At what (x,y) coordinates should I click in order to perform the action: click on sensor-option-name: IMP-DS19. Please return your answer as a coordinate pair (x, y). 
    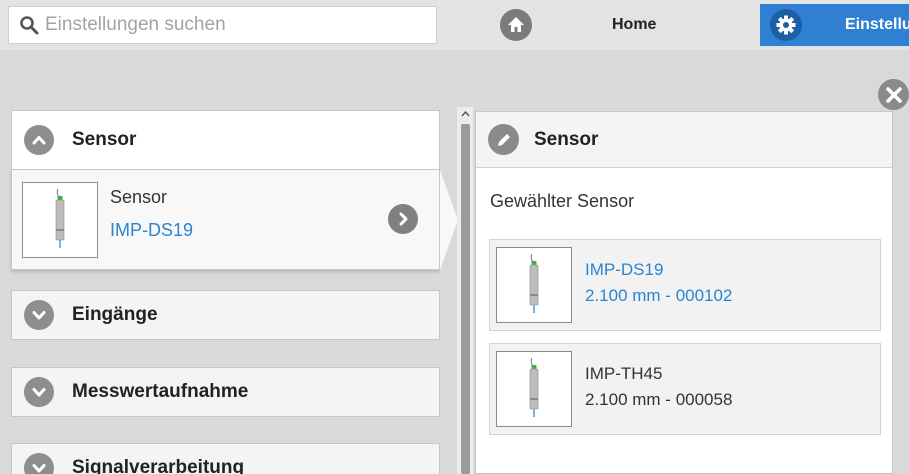
    Looking at the image, I should click on (624, 269).